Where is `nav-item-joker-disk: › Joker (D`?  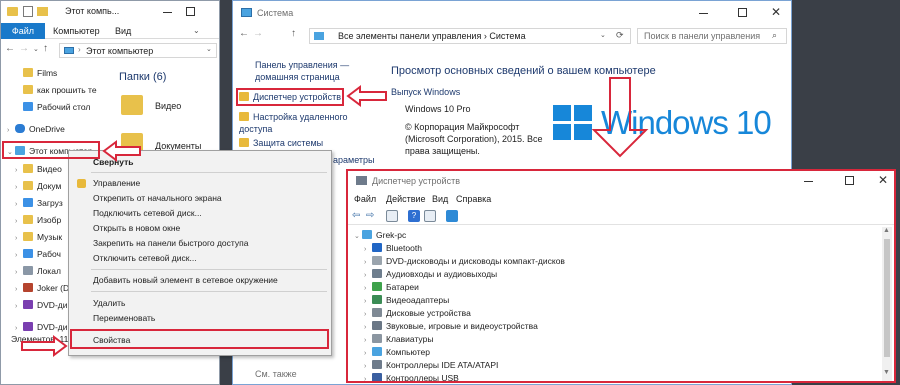
nav-item-joker-disk: › Joker (D is located at coordinates (42, 288).